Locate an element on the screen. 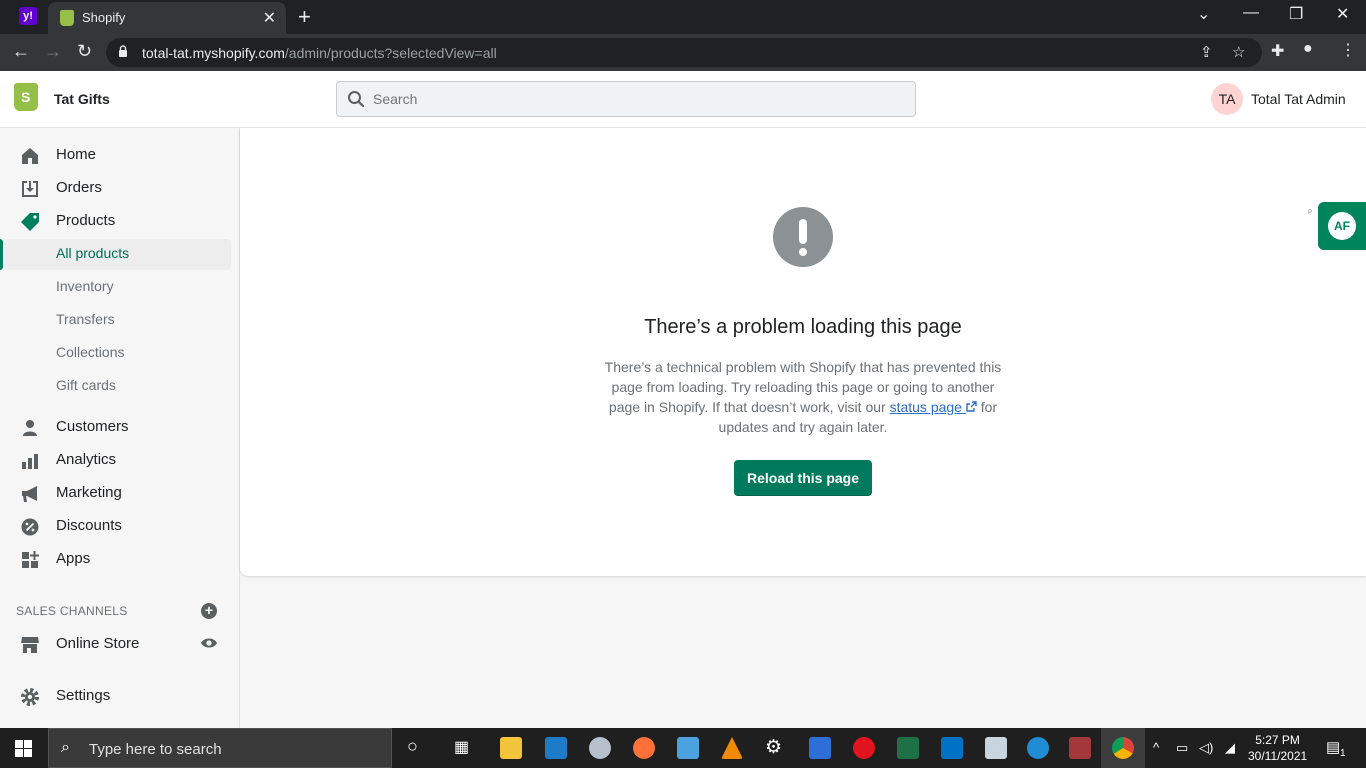  sidebar-item-label: Apps is located at coordinates (73, 558).